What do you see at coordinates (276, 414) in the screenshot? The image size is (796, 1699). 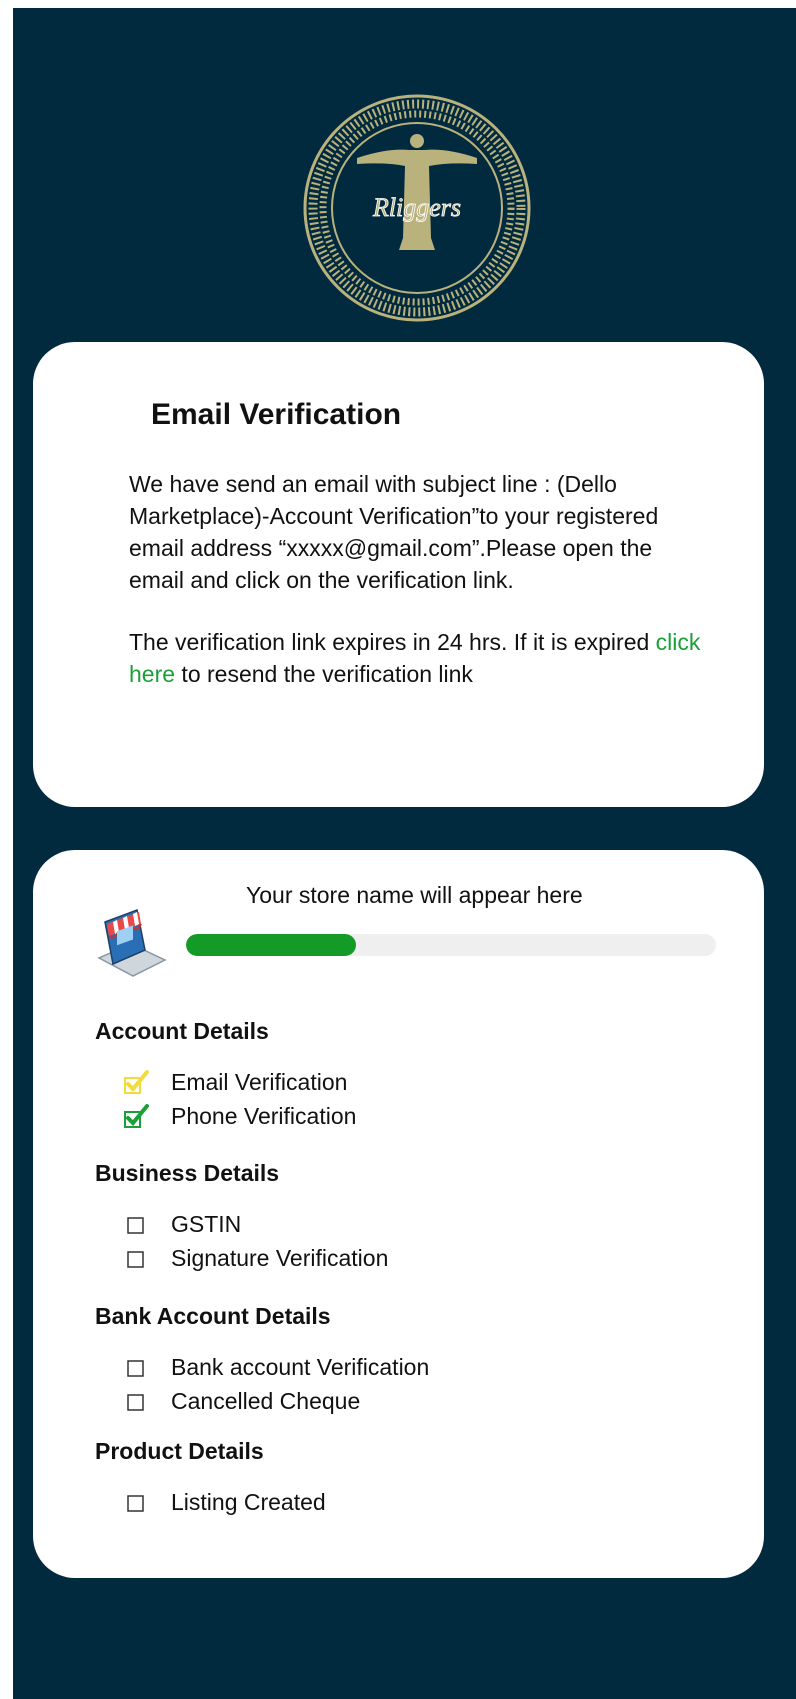 I see `card-title: Email Verification` at bounding box center [276, 414].